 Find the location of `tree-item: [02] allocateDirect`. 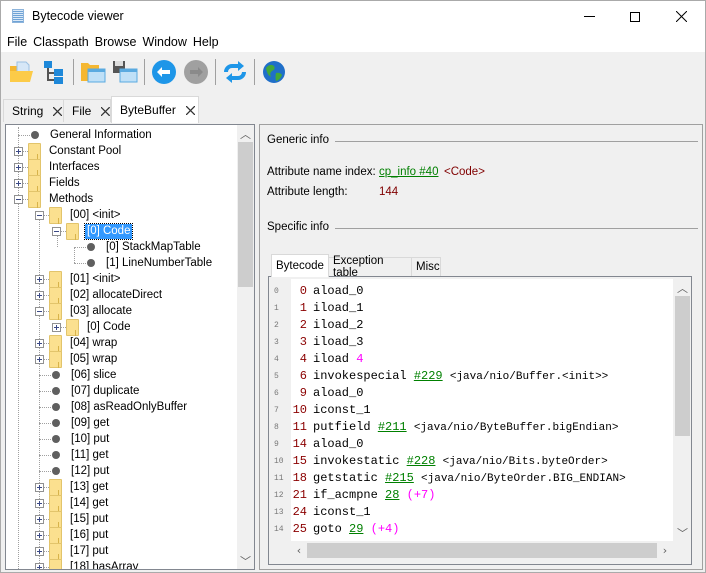

tree-item: [02] allocateDirect is located at coordinates (106, 295).